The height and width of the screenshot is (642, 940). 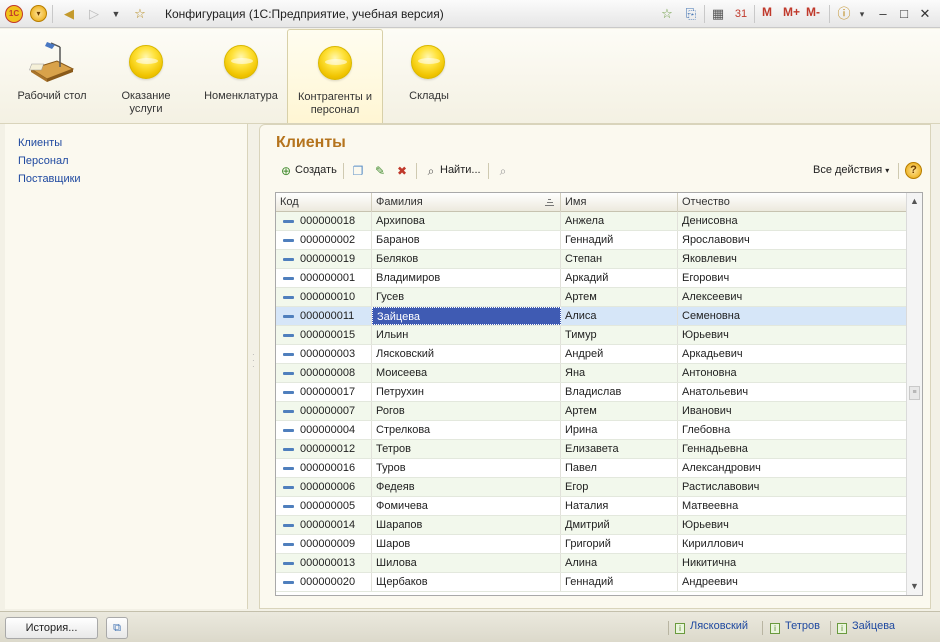 I want to click on table-cell: 000000010, so click(x=324, y=297).